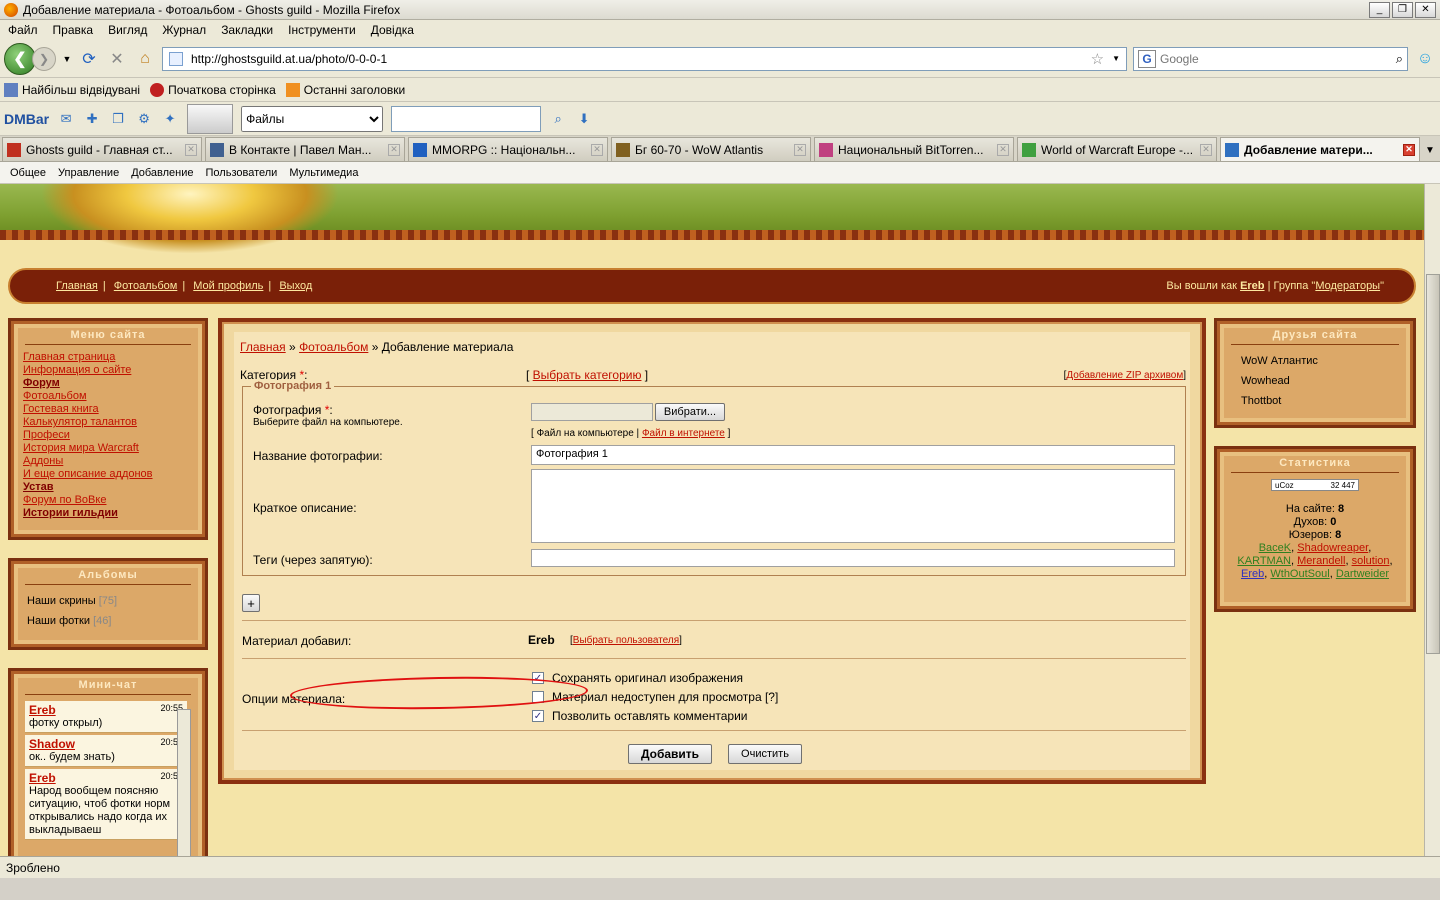 Image resolution: width=1440 pixels, height=900 pixels. I want to click on file-path-input, so click(592, 412).